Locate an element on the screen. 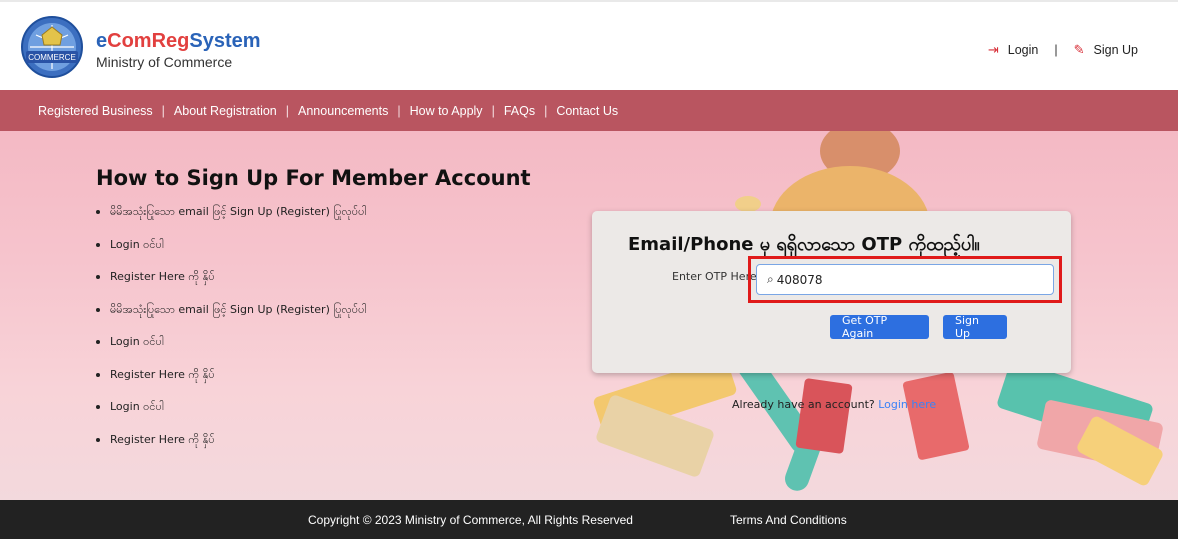 This screenshot has height=539, width=1178. otp-input: ⌕ 408078 is located at coordinates (905, 279).